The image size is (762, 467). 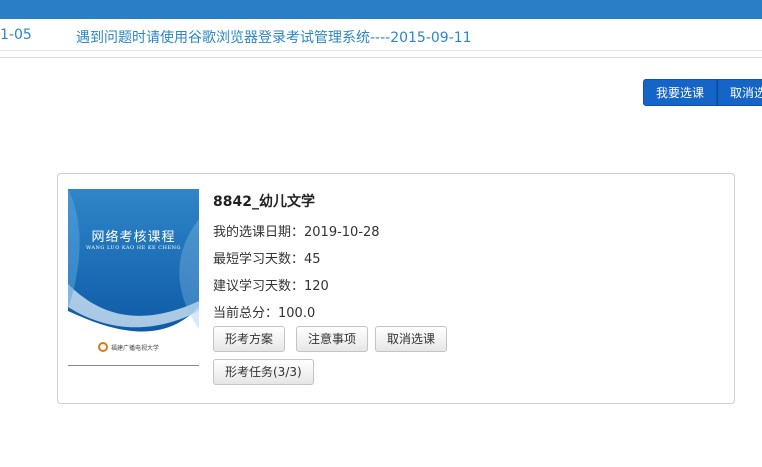 What do you see at coordinates (332, 339) in the screenshot?
I see `notes-button: 注意事项` at bounding box center [332, 339].